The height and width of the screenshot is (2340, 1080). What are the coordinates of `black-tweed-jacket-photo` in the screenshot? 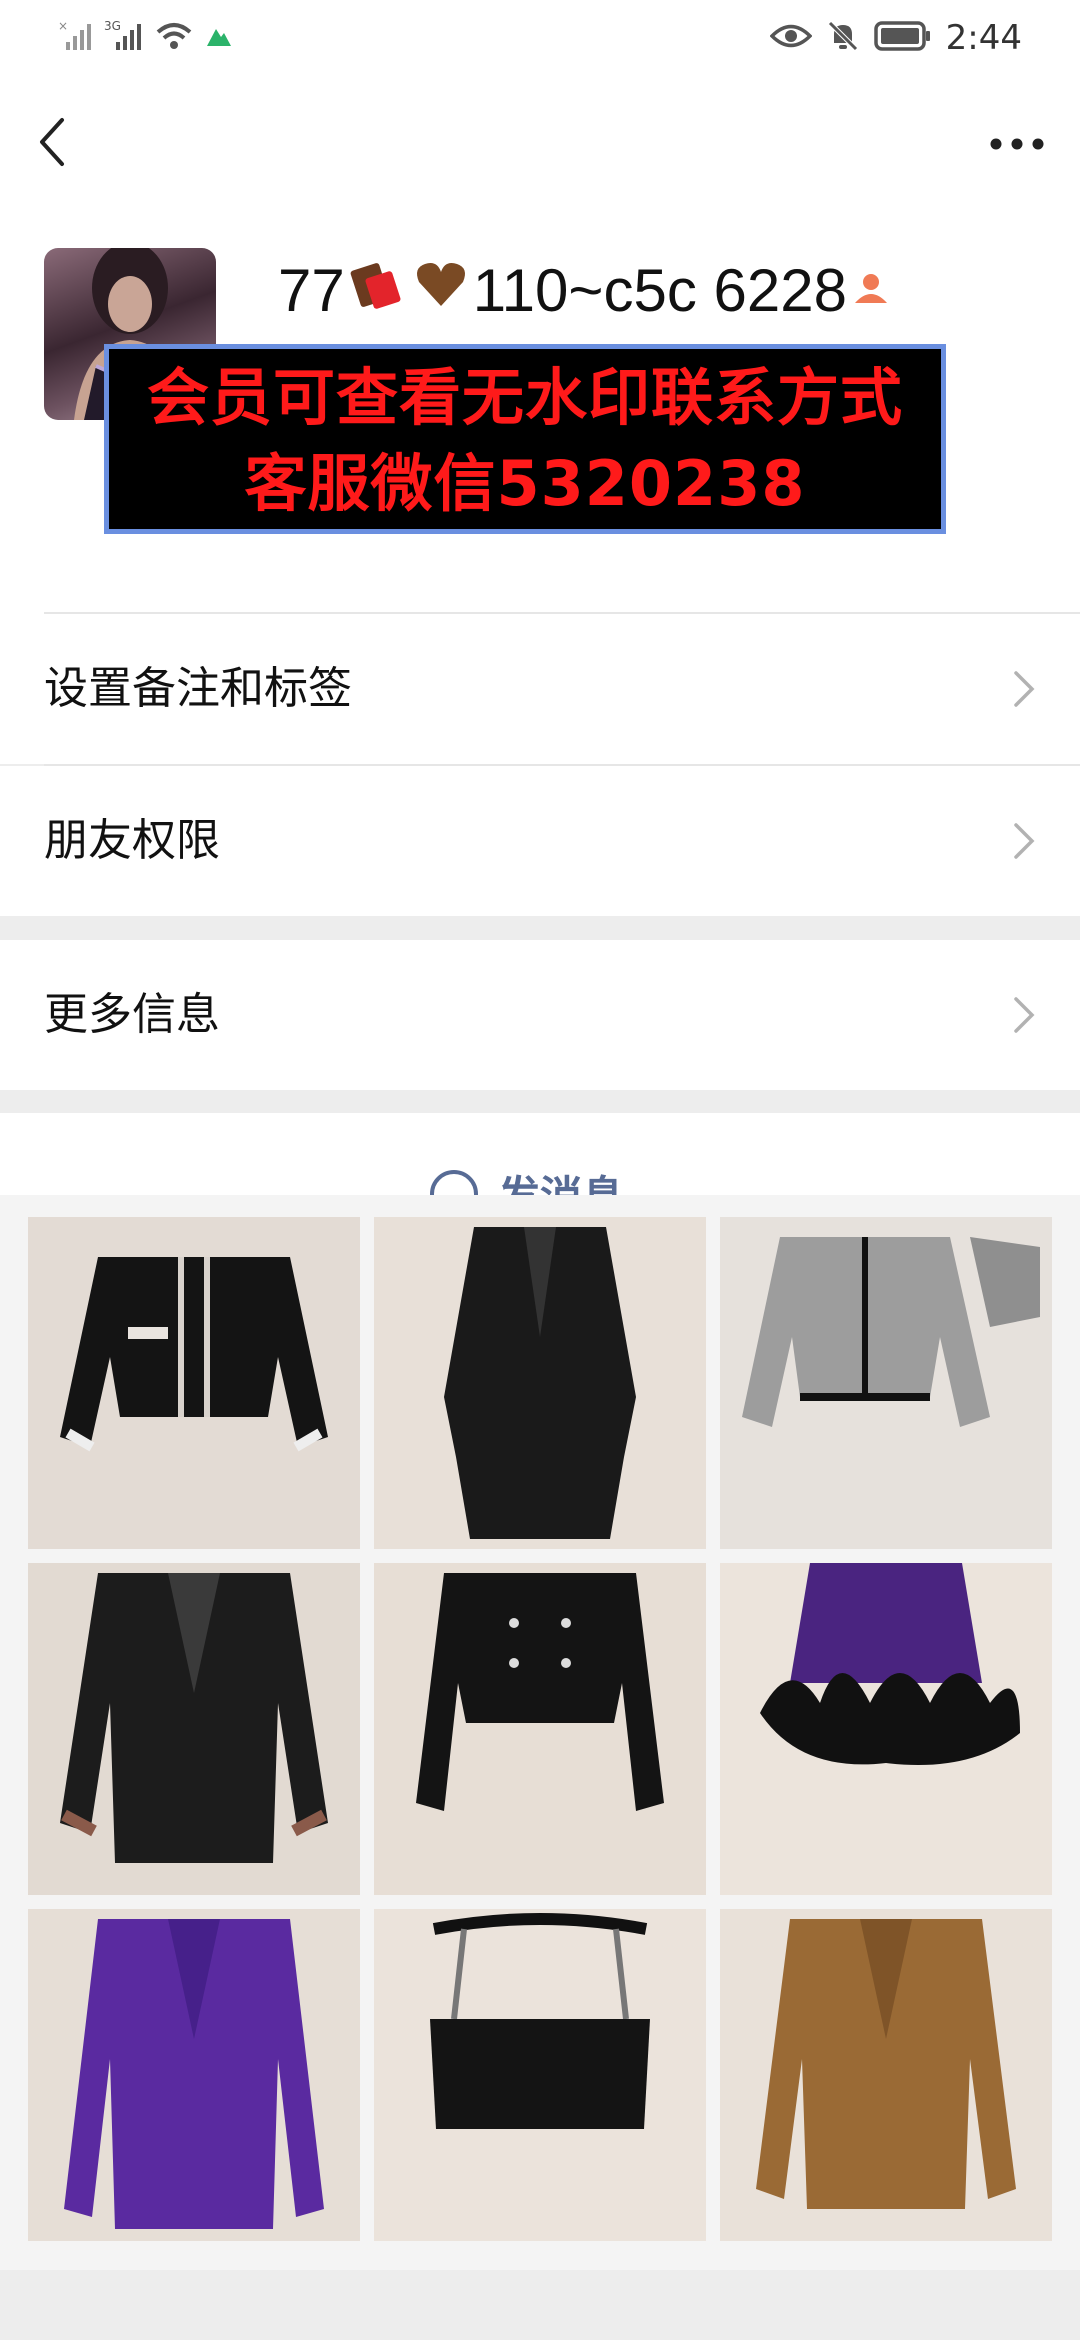 It's located at (194, 1383).